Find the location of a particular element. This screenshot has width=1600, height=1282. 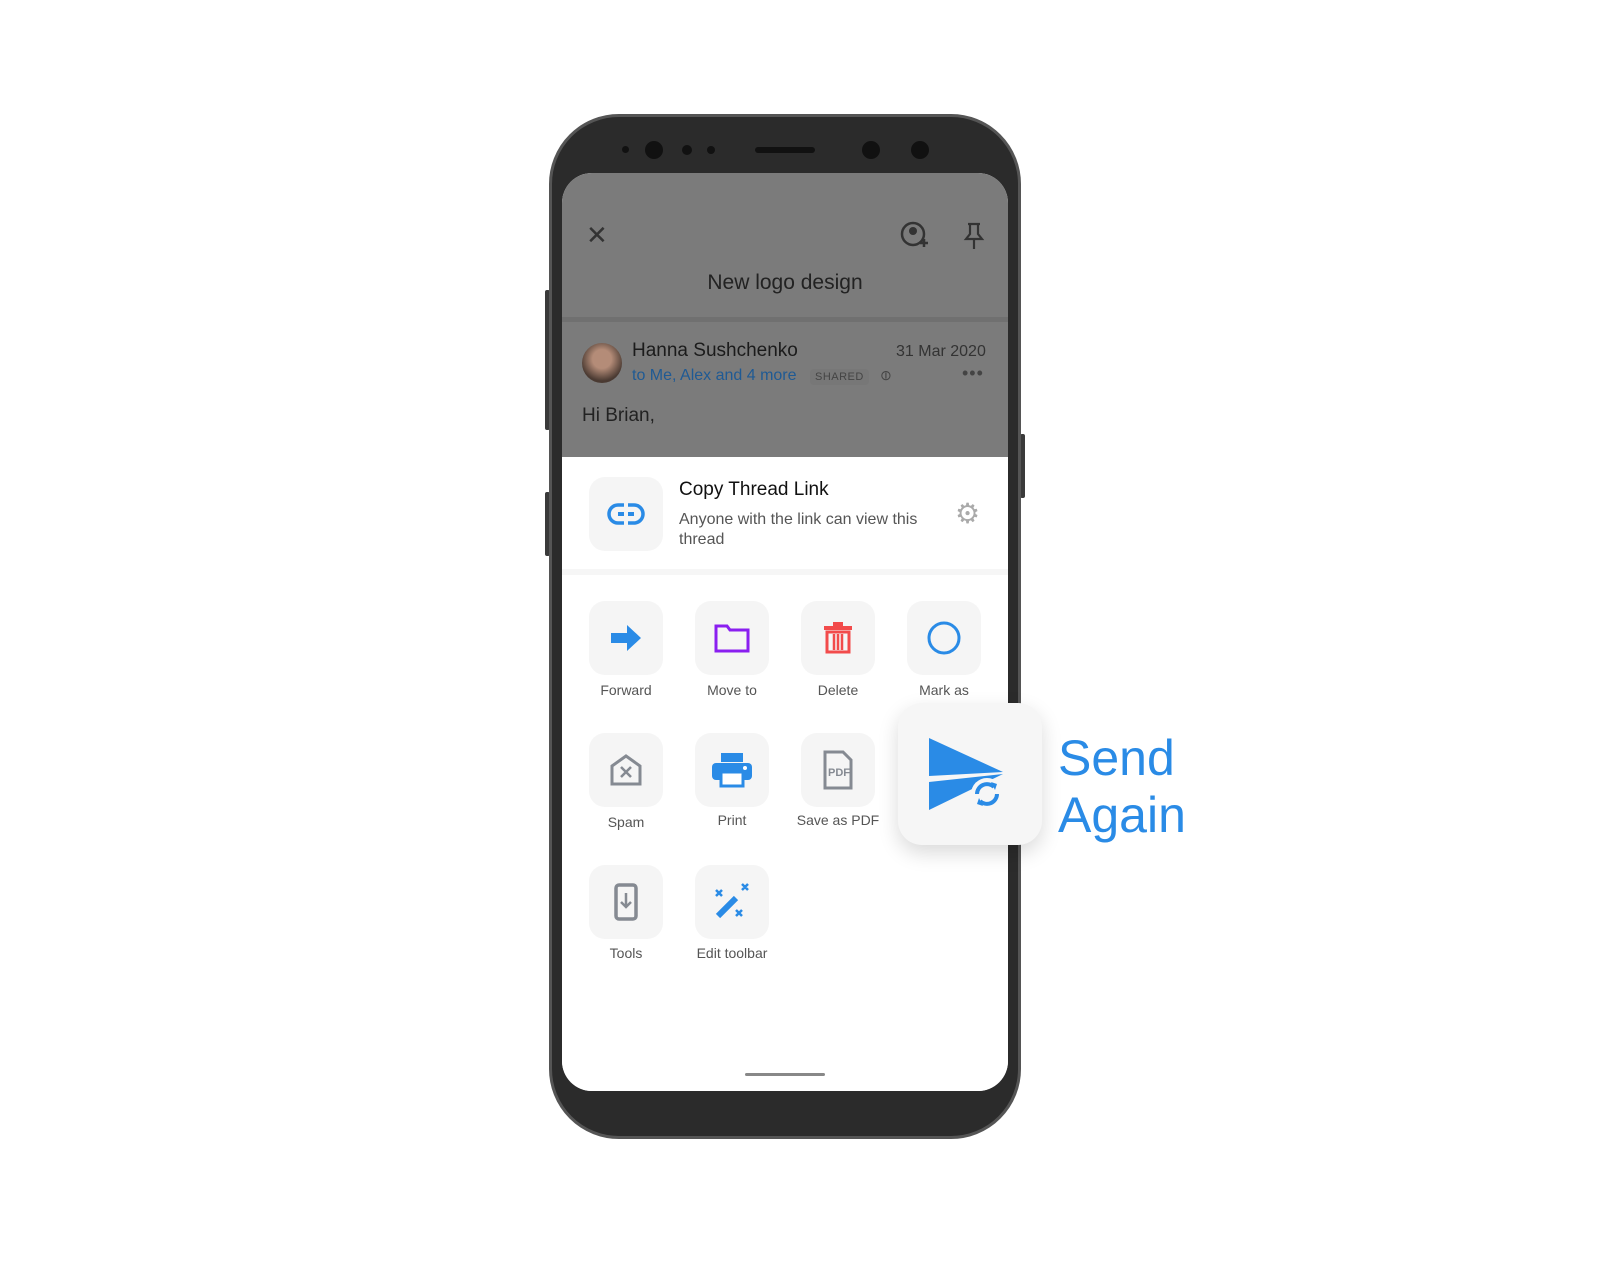

avatar is located at coordinates (602, 363).